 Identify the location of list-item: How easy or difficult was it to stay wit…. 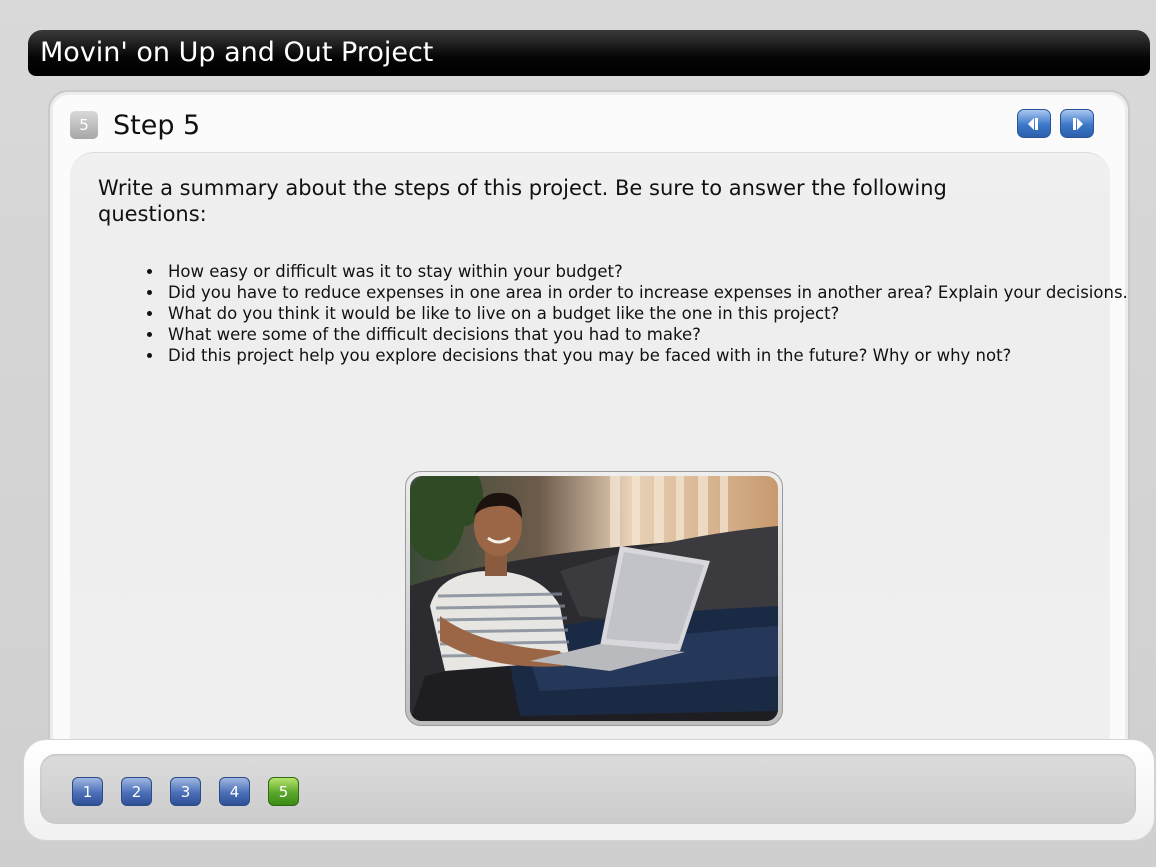
(649, 271).